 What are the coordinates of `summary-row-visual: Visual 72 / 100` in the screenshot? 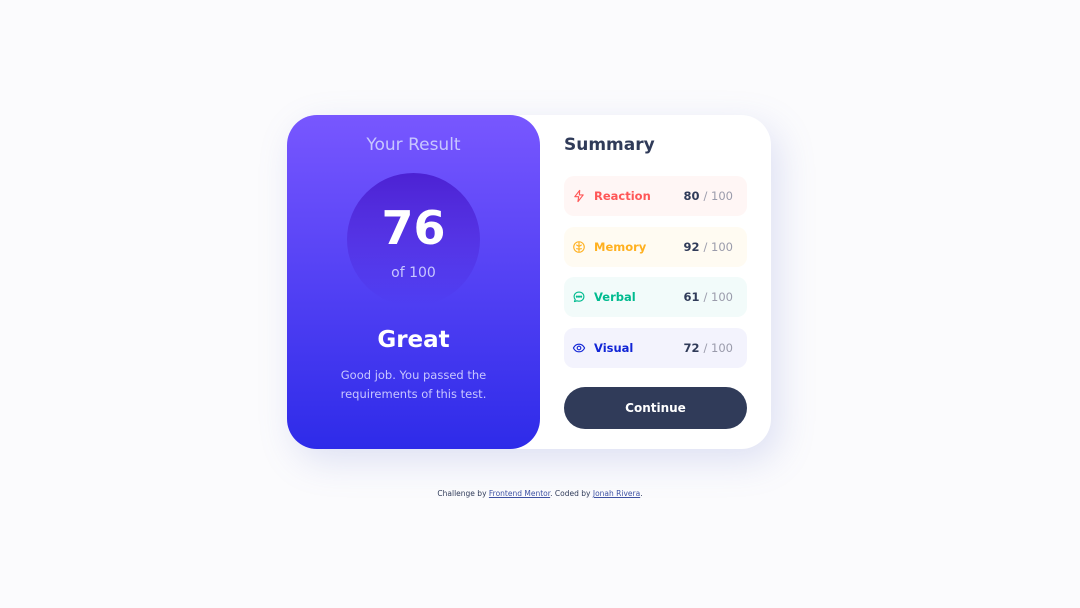 It's located at (655, 348).